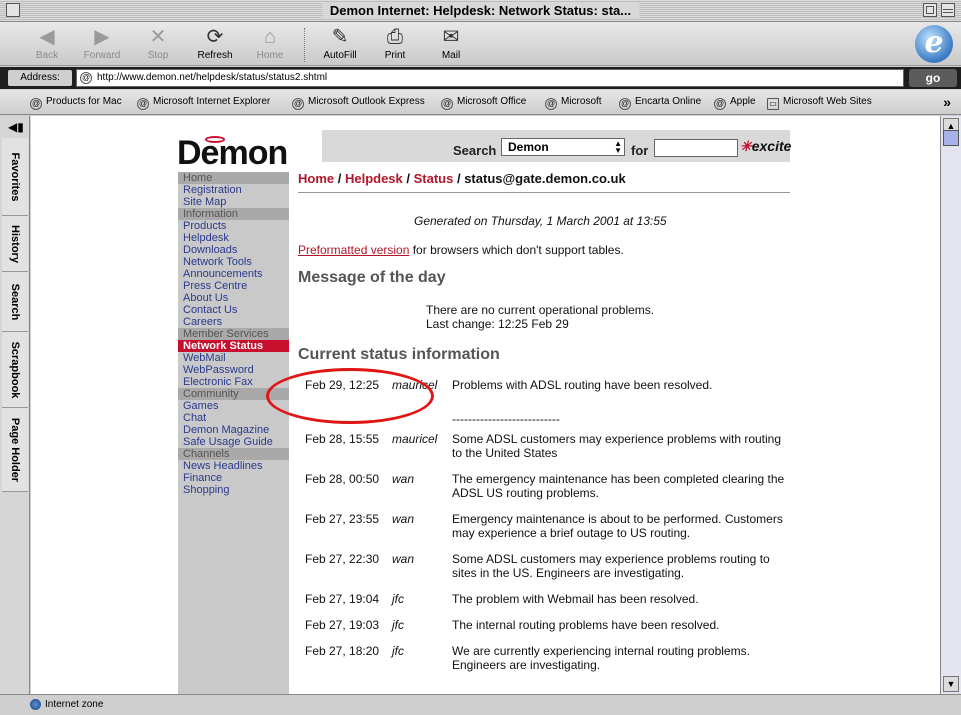 This screenshot has height=715, width=961. What do you see at coordinates (563, 147) in the screenshot?
I see `search-engine-select: Demon ▲ ▼` at bounding box center [563, 147].